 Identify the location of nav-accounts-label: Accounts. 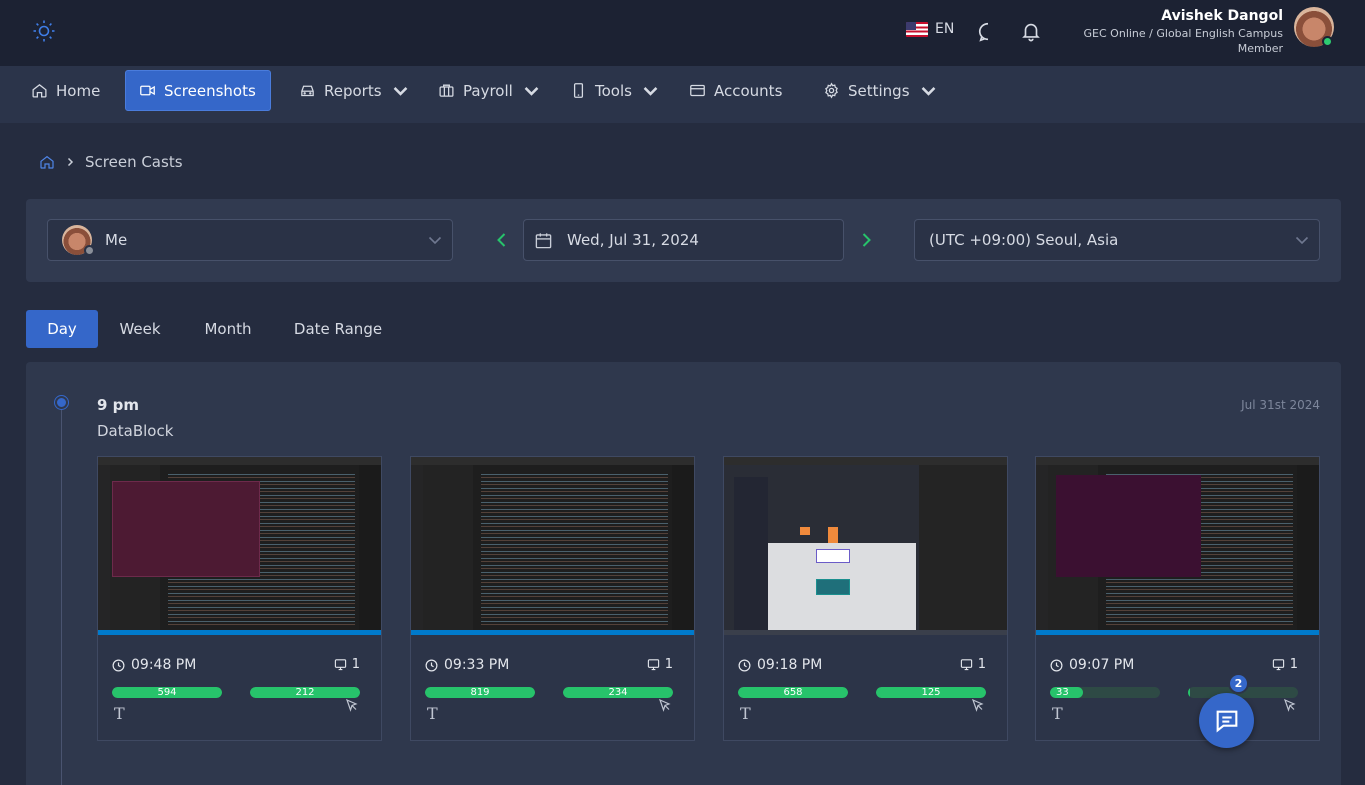
(748, 90).